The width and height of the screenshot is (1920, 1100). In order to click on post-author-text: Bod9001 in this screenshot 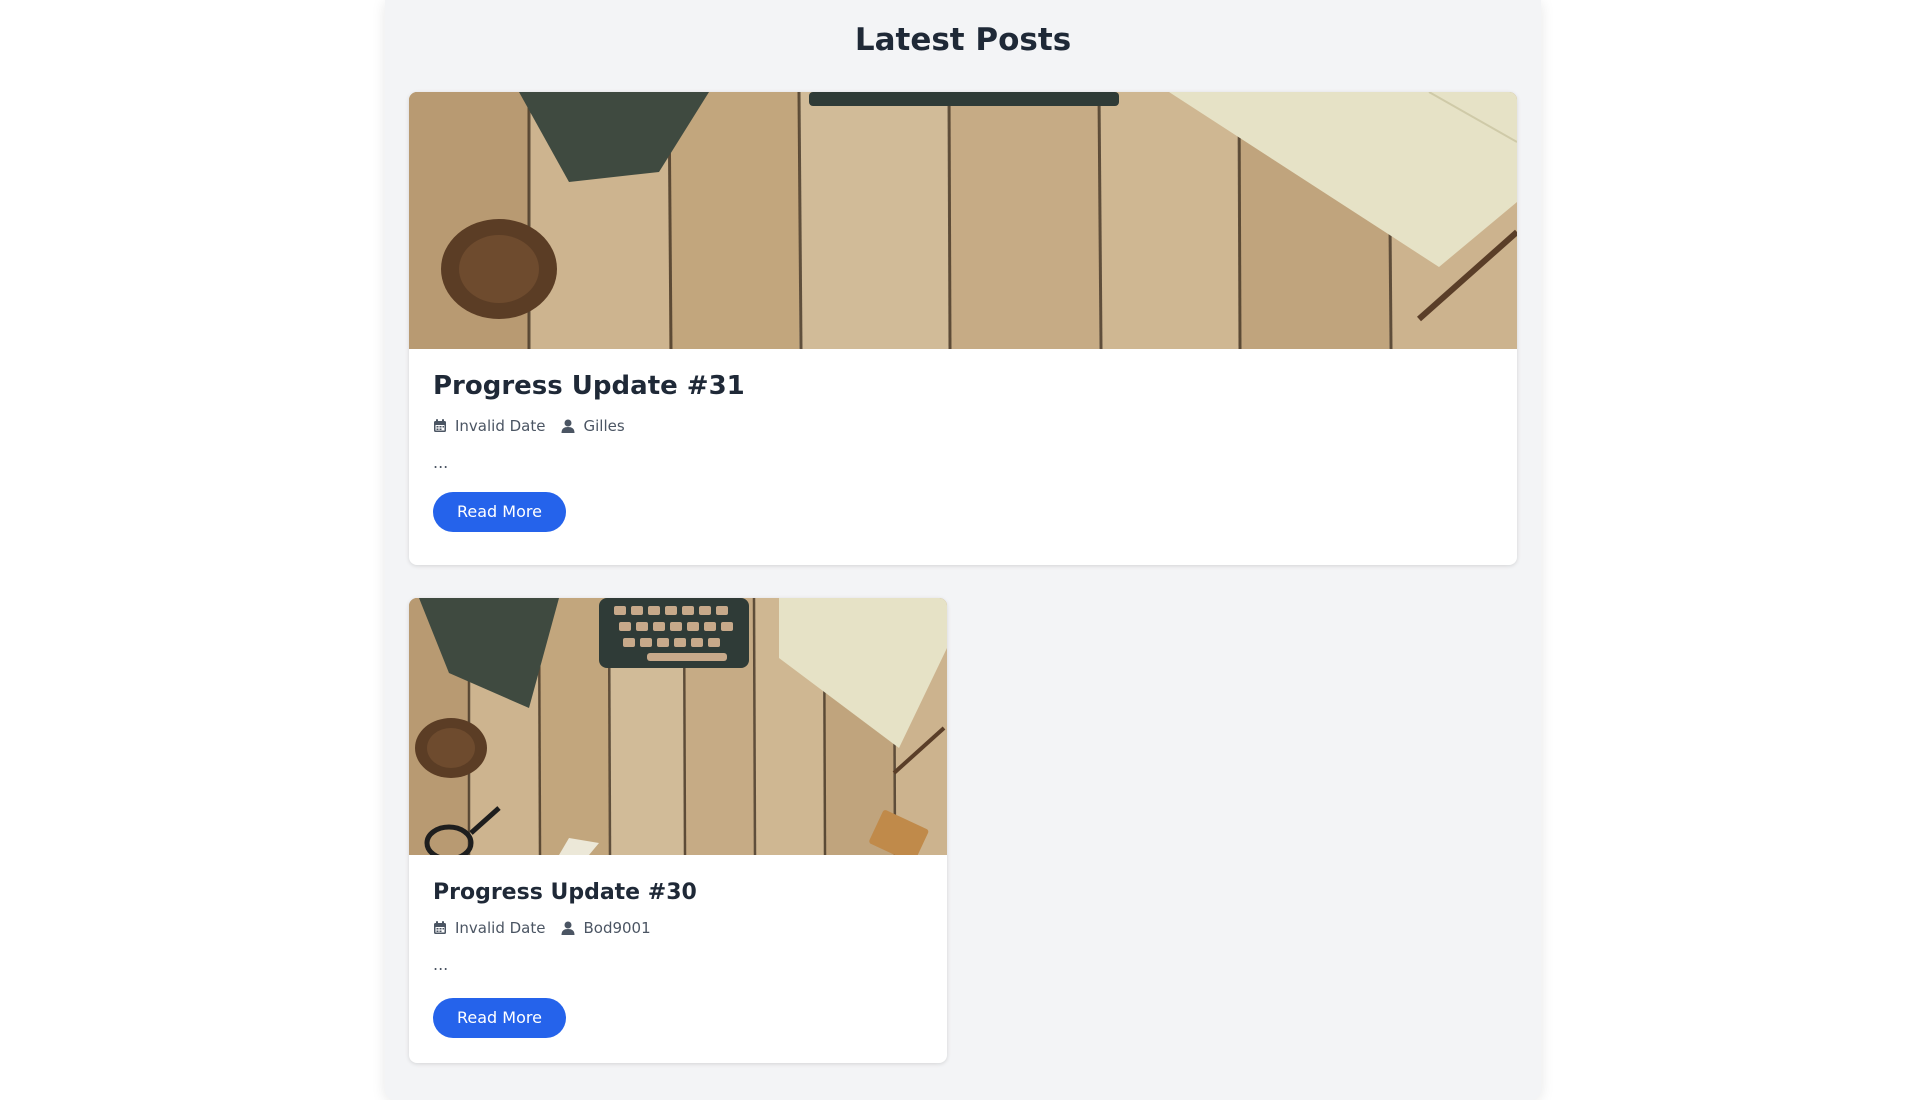, I will do `click(617, 928)`.